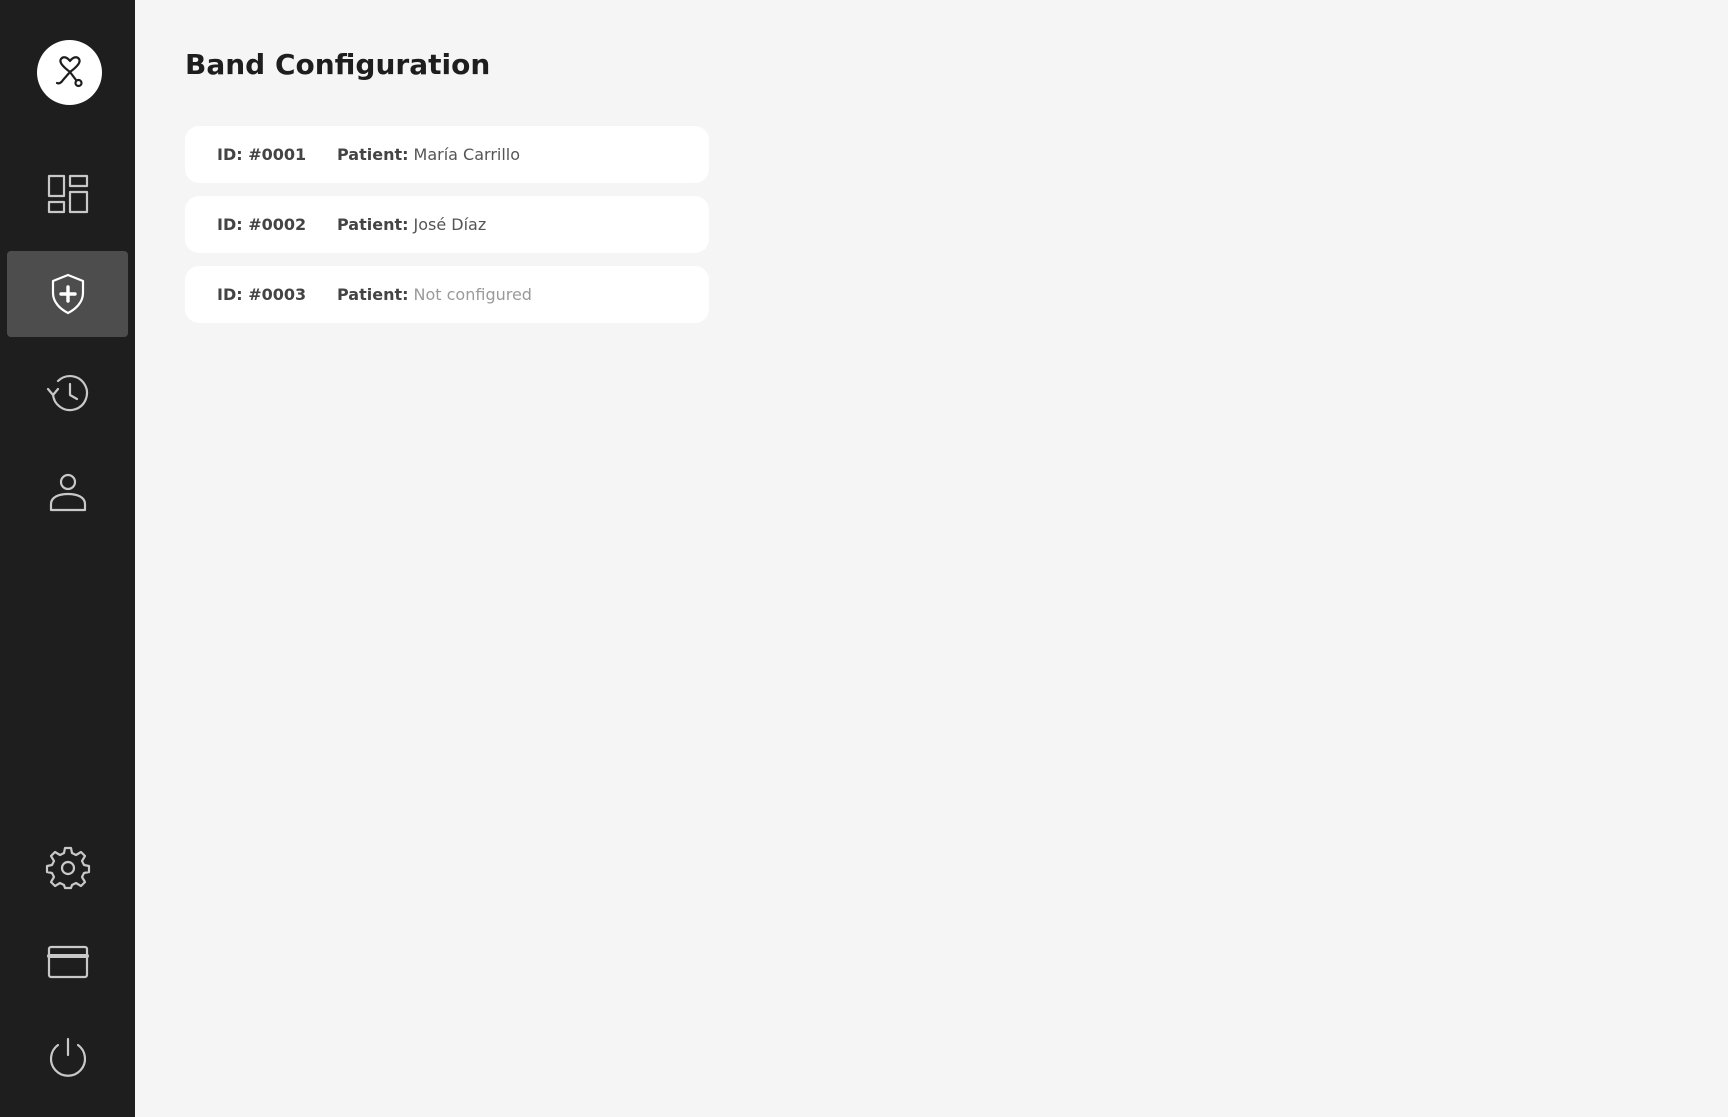 The width and height of the screenshot is (1728, 1117). What do you see at coordinates (467, 154) in the screenshot?
I see `patient-name: María Carrillo` at bounding box center [467, 154].